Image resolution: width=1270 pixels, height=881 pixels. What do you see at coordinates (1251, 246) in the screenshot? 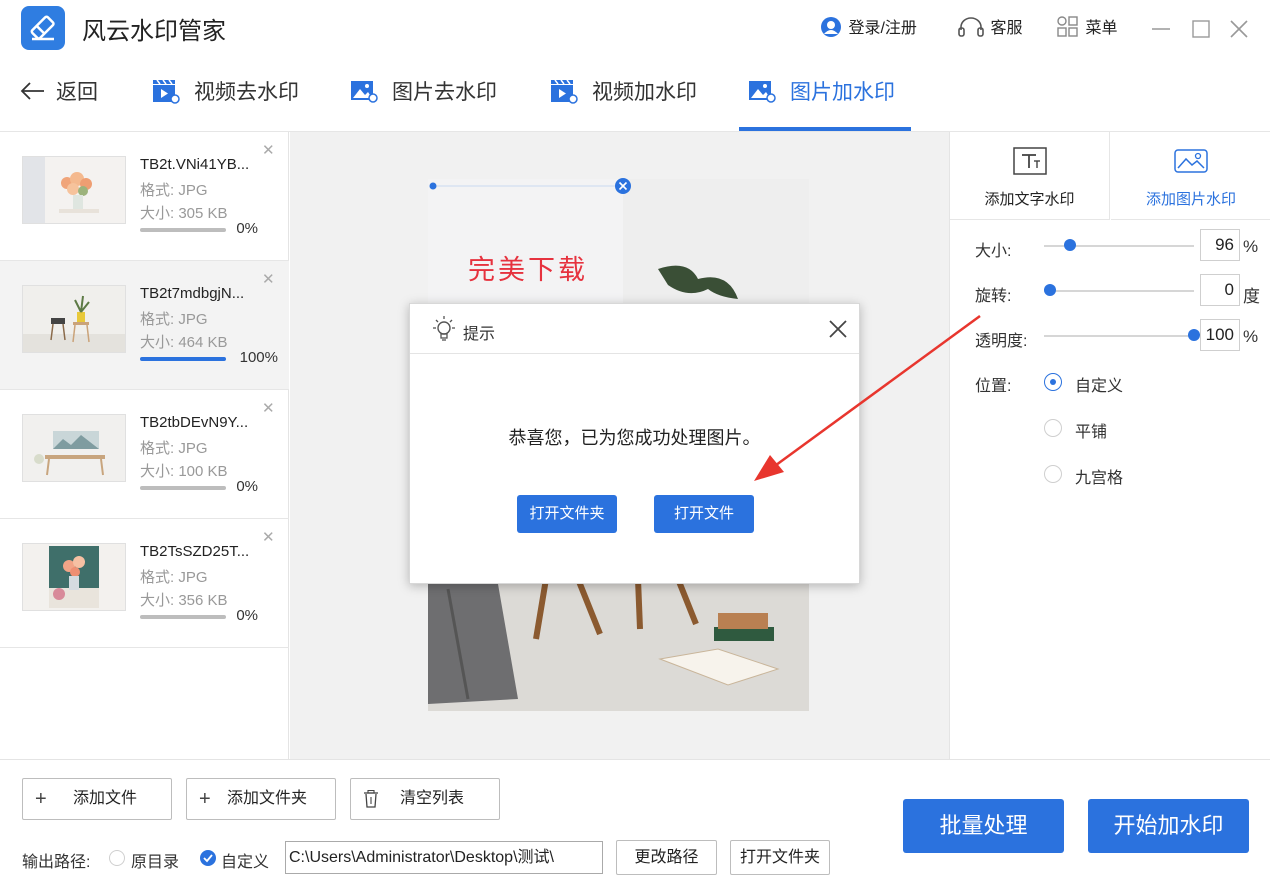
I see `size-unit: %` at bounding box center [1251, 246].